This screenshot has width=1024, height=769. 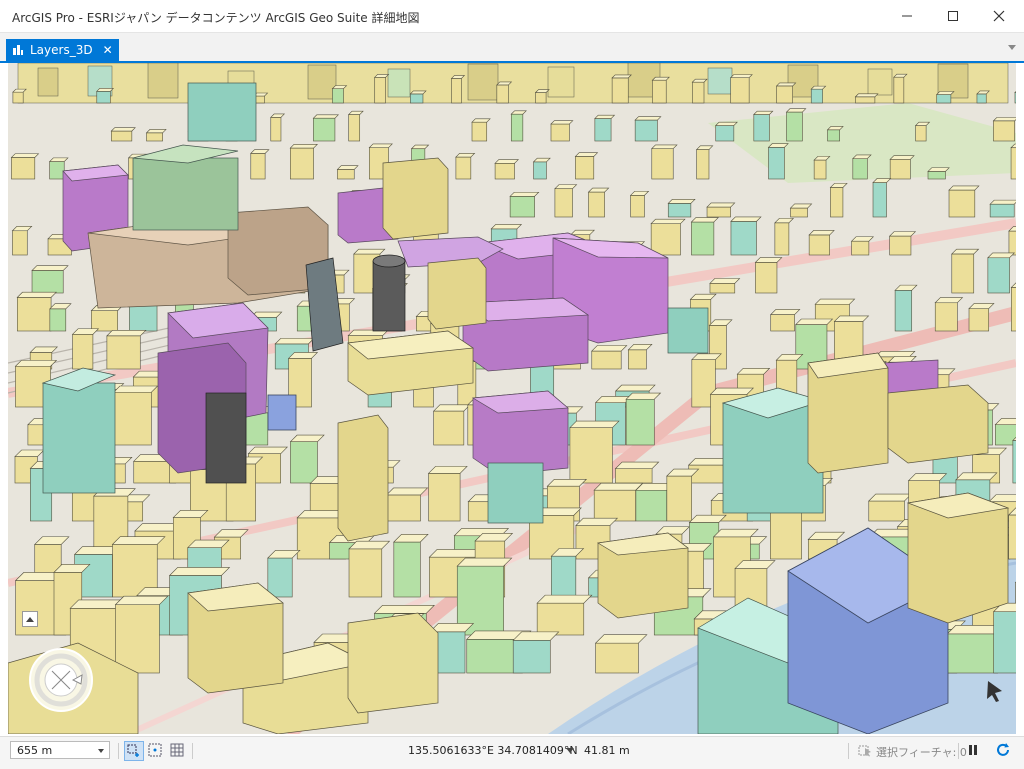 I want to click on close-button, so click(x=999, y=16).